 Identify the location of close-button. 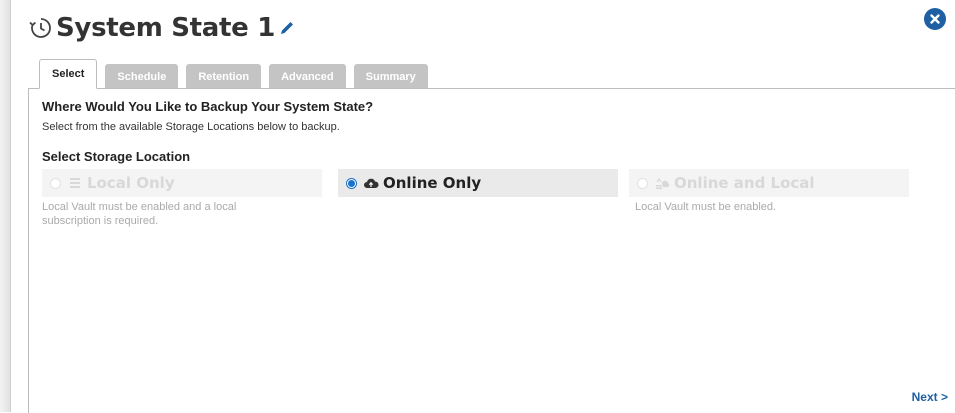
(935, 19).